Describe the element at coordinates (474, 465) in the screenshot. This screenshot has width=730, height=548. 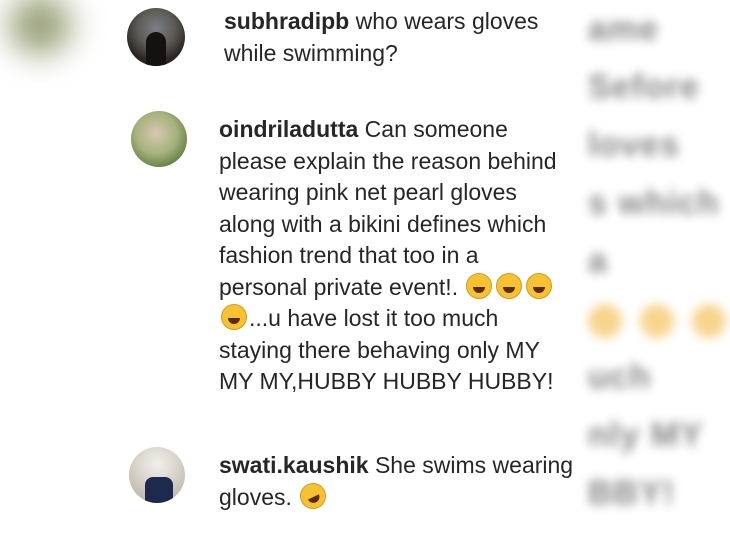
I see `comment-text: She swims wearing` at that location.